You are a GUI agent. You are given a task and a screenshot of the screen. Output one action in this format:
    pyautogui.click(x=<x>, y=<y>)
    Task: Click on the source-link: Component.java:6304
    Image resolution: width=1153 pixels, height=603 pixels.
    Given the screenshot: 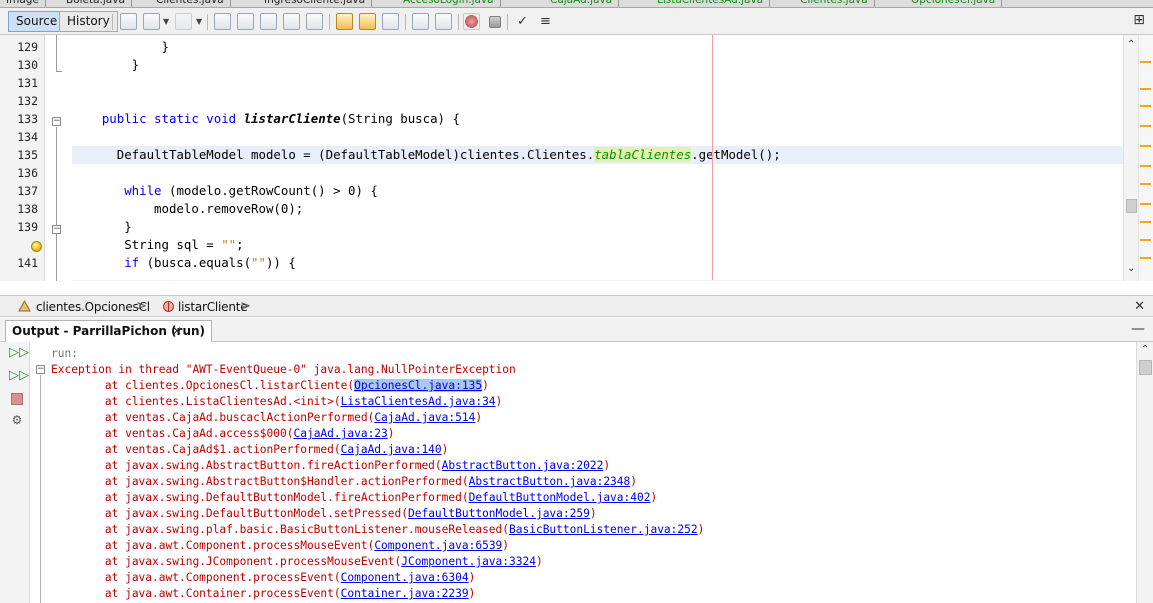 What is the action you would take?
    pyautogui.click(x=405, y=577)
    